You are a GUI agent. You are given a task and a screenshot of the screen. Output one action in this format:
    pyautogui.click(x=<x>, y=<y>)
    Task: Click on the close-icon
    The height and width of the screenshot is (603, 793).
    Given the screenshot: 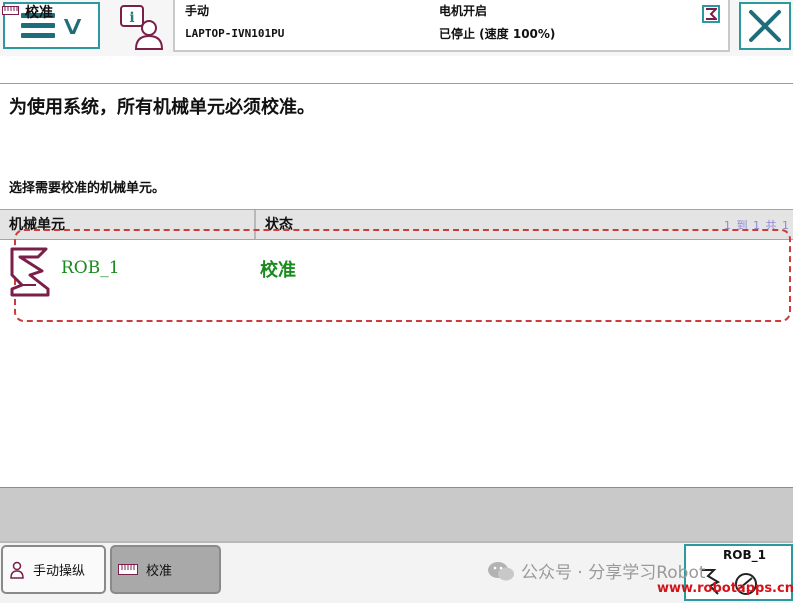 What is the action you would take?
    pyautogui.click(x=765, y=26)
    